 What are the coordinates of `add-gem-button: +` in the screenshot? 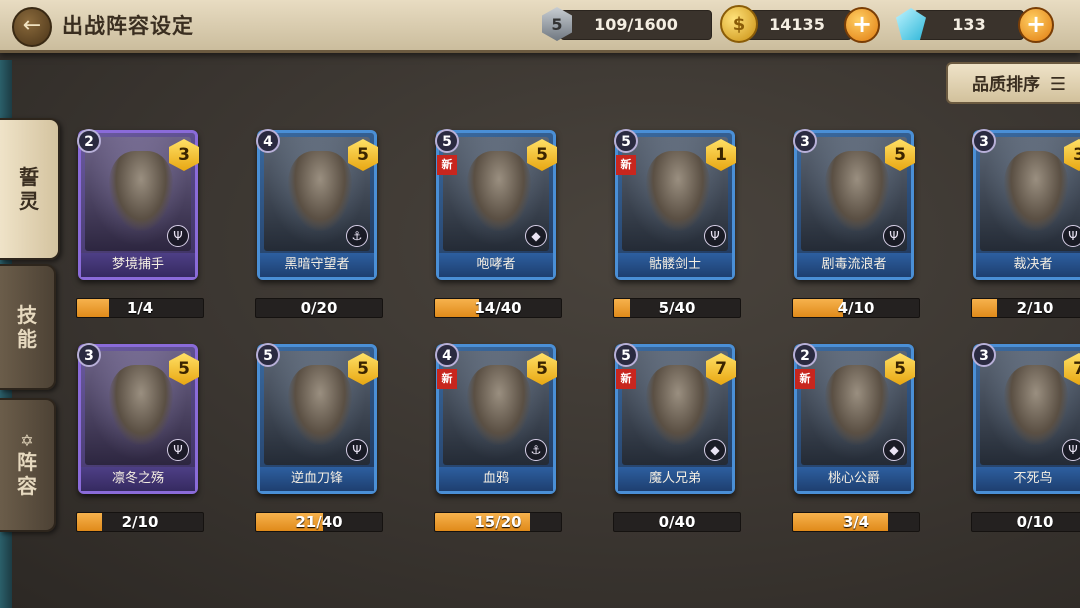 It's located at (1036, 25).